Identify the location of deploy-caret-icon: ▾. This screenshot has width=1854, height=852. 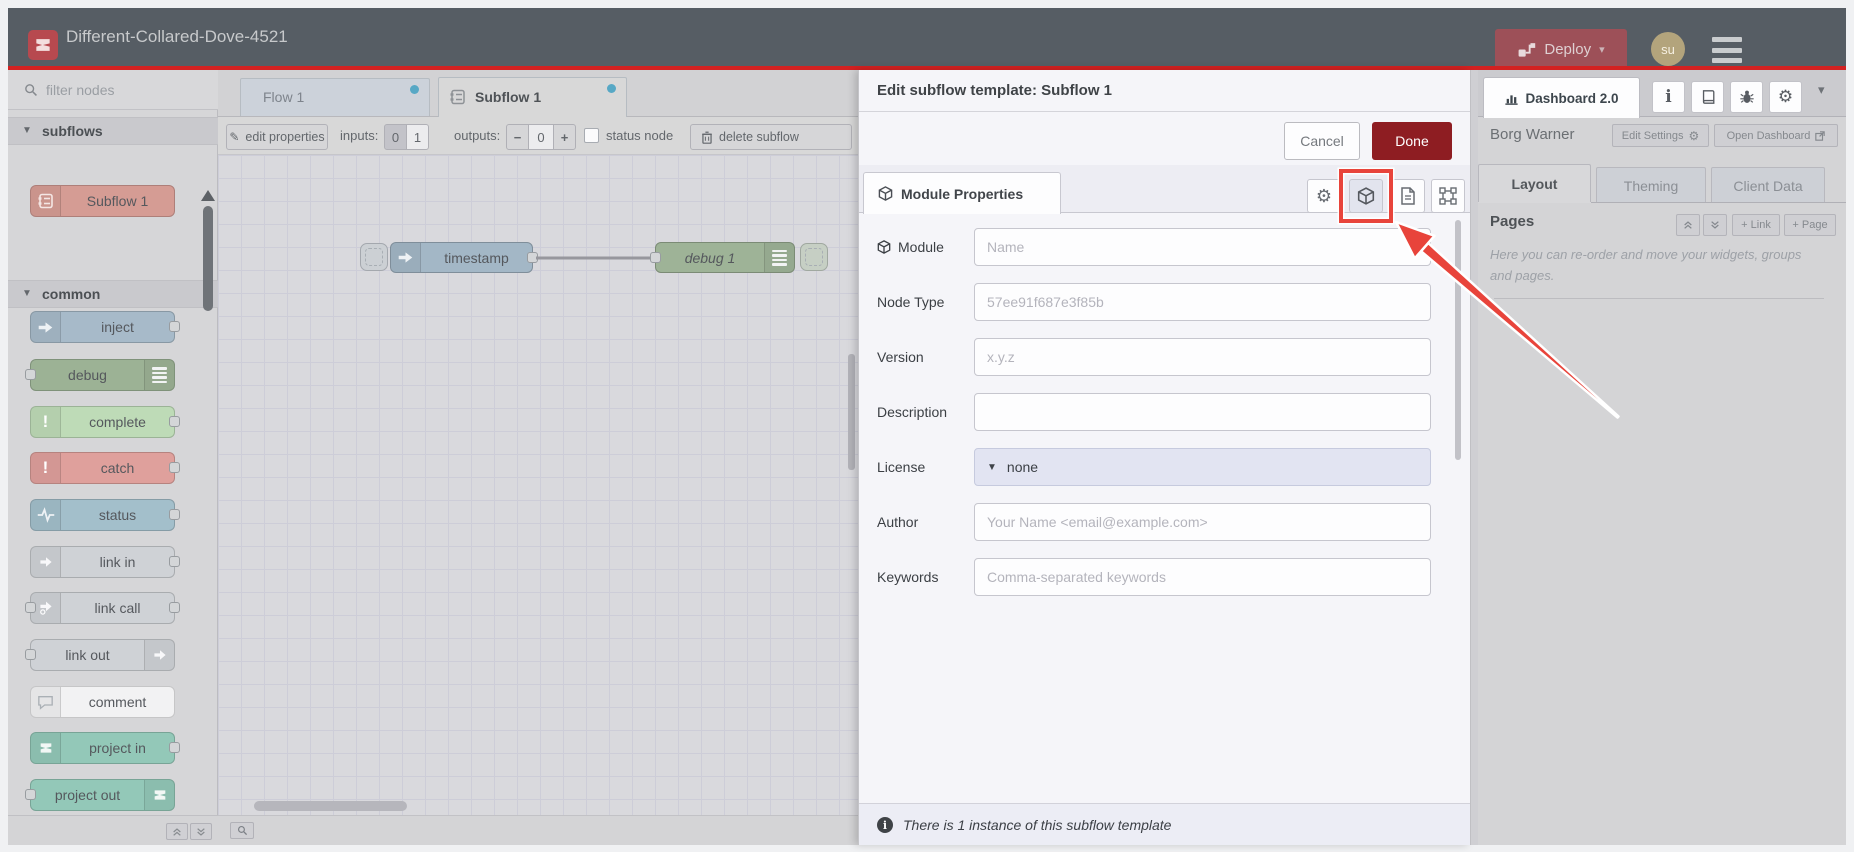
(1602, 49).